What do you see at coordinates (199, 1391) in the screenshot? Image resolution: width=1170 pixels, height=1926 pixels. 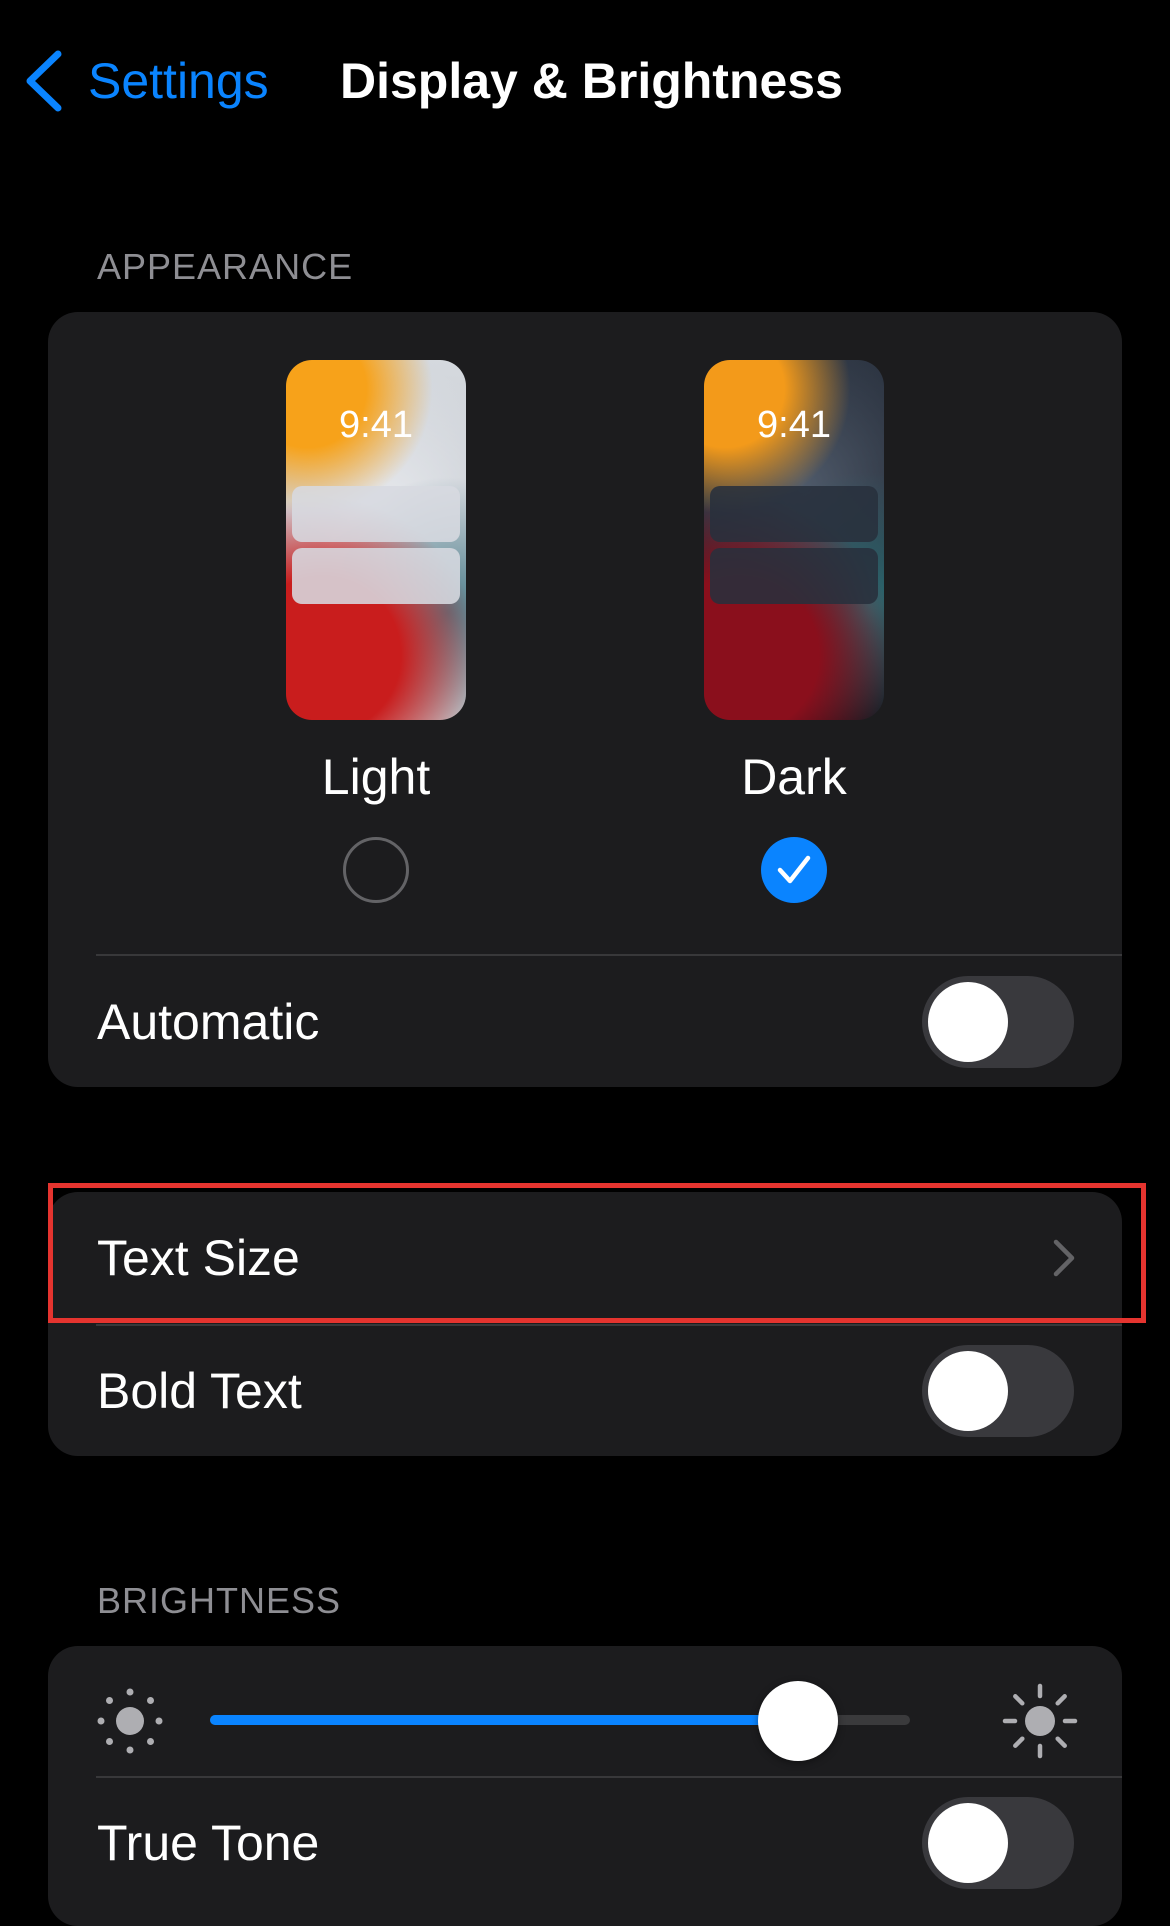 I see `bold-text-label: Bold Text` at bounding box center [199, 1391].